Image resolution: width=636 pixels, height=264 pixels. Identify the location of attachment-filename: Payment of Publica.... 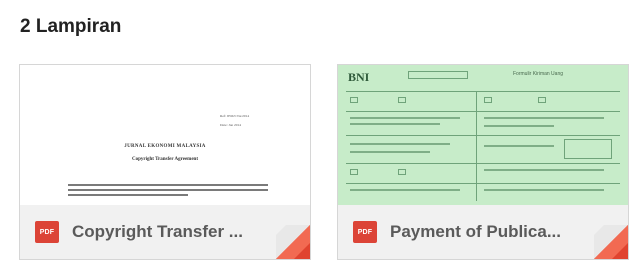
(490, 232).